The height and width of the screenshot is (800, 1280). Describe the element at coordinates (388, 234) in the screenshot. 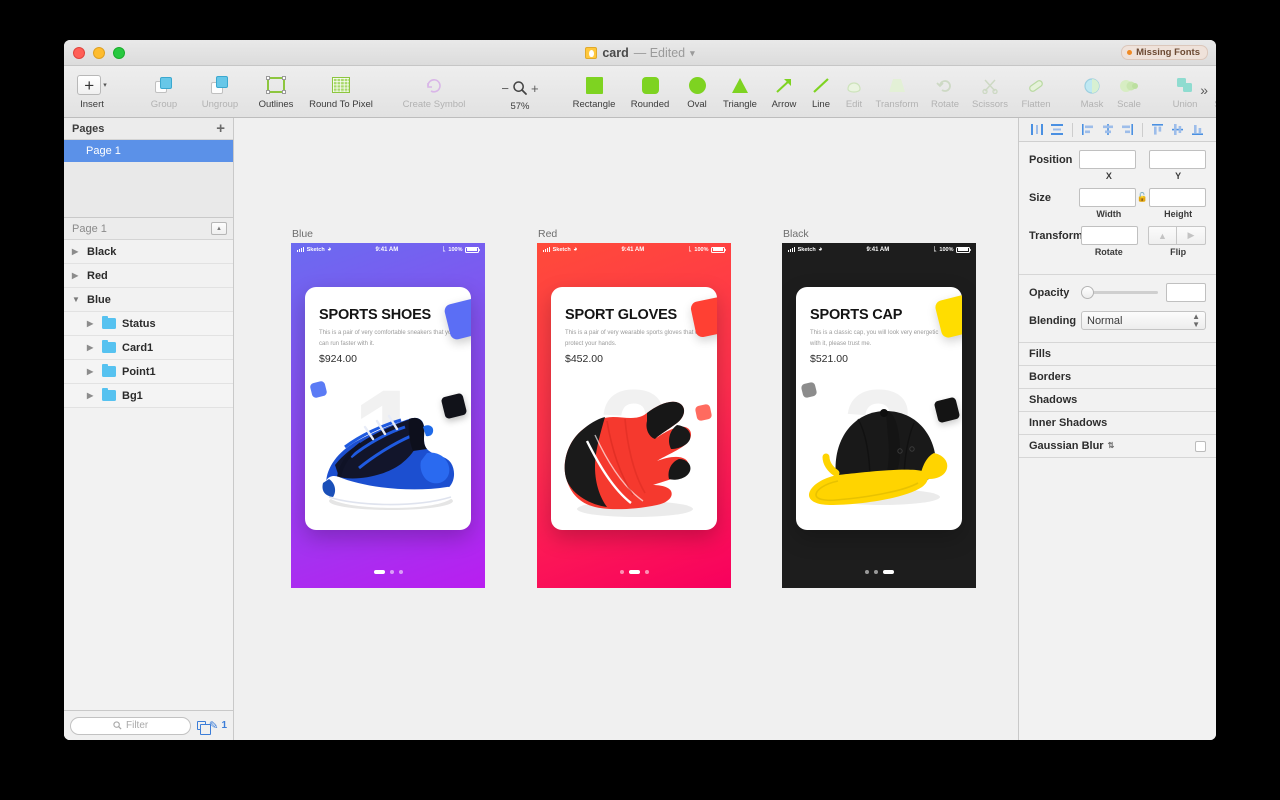

I see `artboard-name-blue: Blue` at that location.